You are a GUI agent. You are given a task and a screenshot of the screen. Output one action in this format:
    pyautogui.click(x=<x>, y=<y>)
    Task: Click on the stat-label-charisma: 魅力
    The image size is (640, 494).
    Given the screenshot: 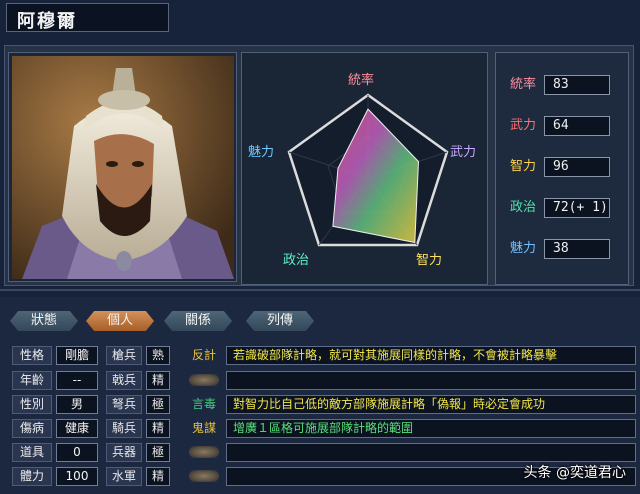 What is the action you would take?
    pyautogui.click(x=522, y=248)
    